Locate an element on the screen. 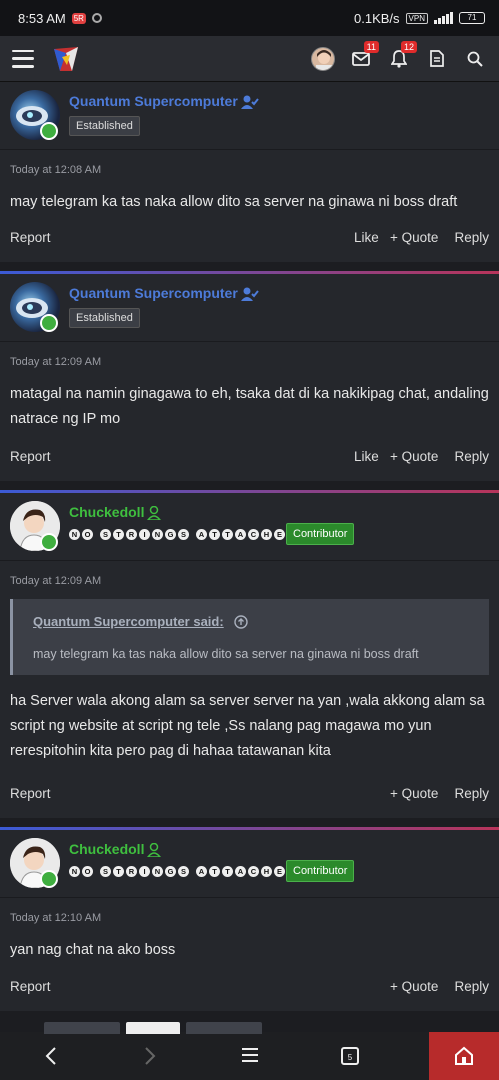 The height and width of the screenshot is (1080, 499). post-time: Today at 12:08 AM is located at coordinates (249, 163).